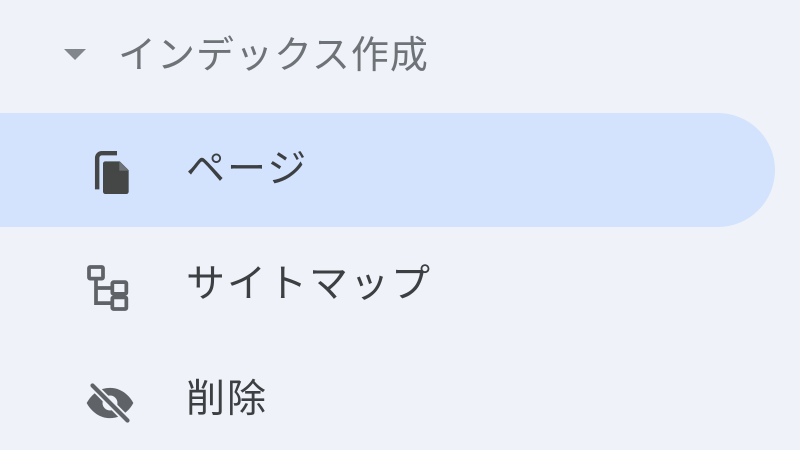 The image size is (800, 450). What do you see at coordinates (110, 173) in the screenshot?
I see `pages-icon` at bounding box center [110, 173].